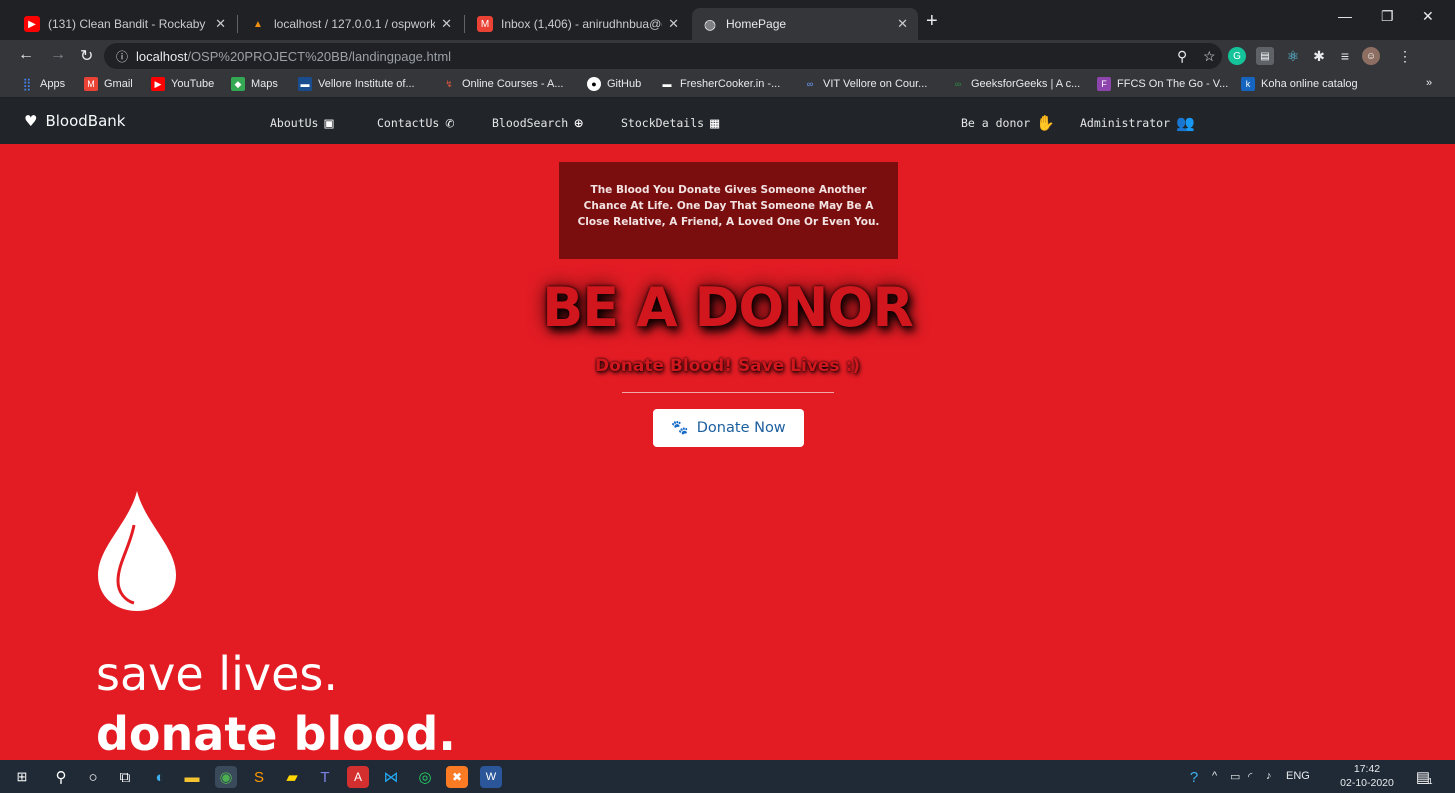 The image size is (1455, 793). I want to click on show-hidden-icons-icon: ^, so click(1214, 776).